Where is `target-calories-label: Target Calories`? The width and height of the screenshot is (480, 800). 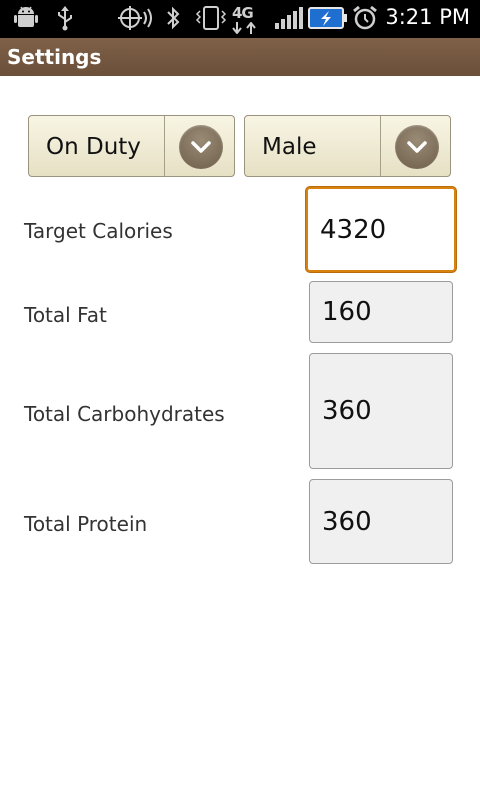 target-calories-label: Target Calories is located at coordinates (98, 231).